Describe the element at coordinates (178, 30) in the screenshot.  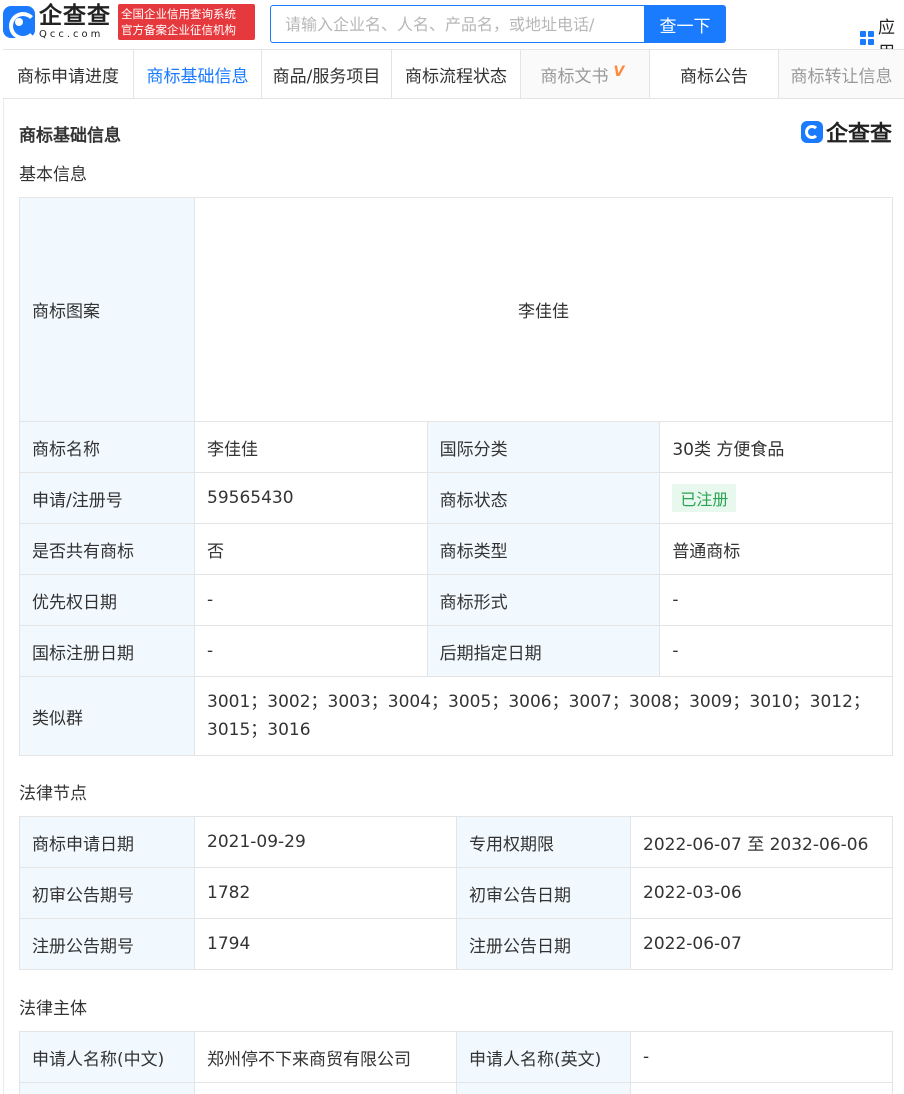
I see `badge-line-2: 官方备案企业征信机构` at that location.